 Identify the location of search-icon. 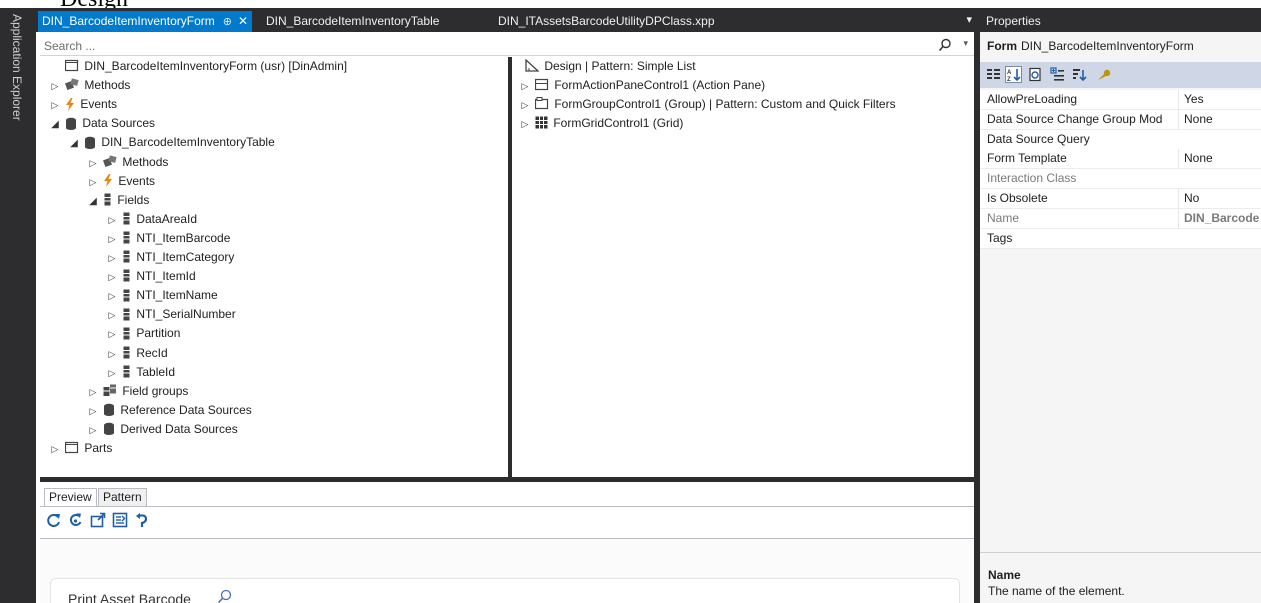
(945, 45).